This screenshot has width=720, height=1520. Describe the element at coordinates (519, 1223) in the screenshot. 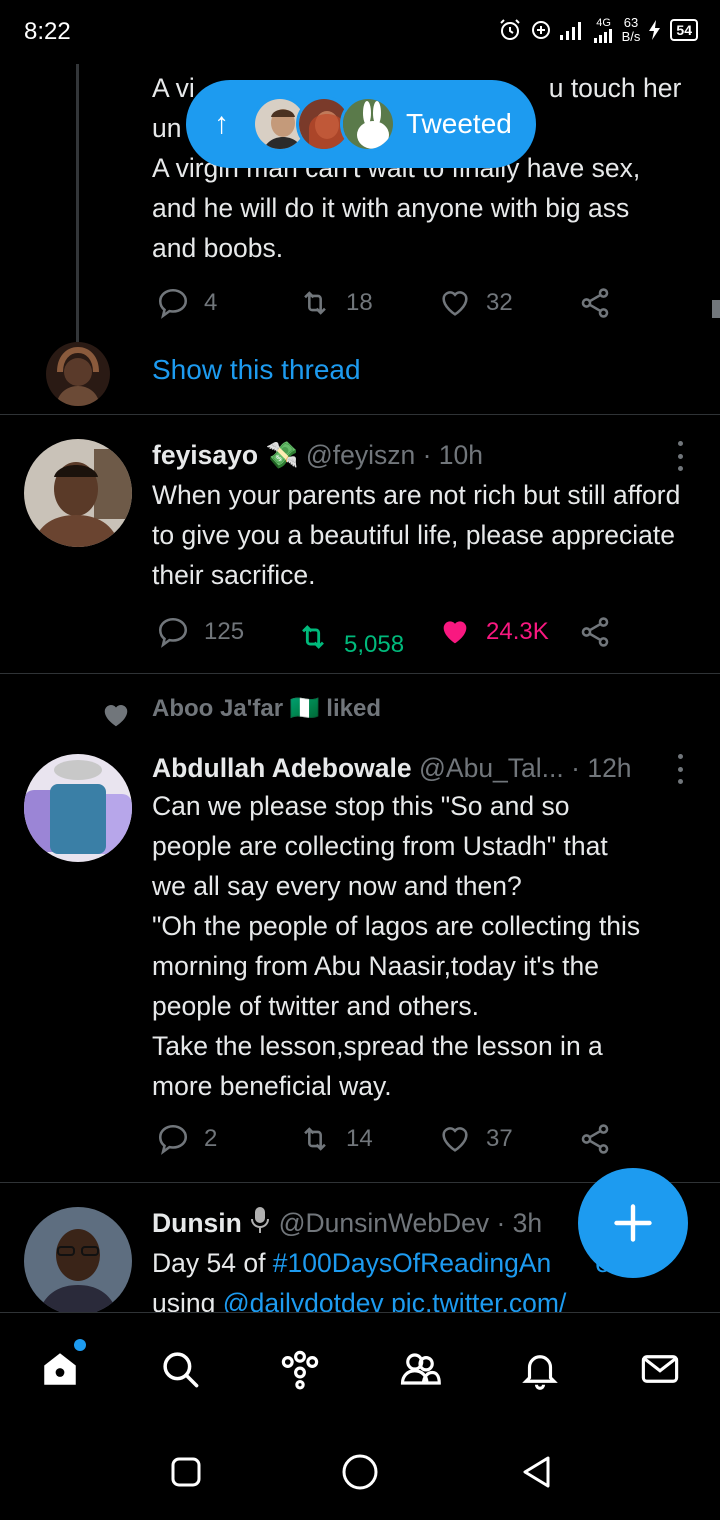

I see `tweet-time: · 3h` at that location.